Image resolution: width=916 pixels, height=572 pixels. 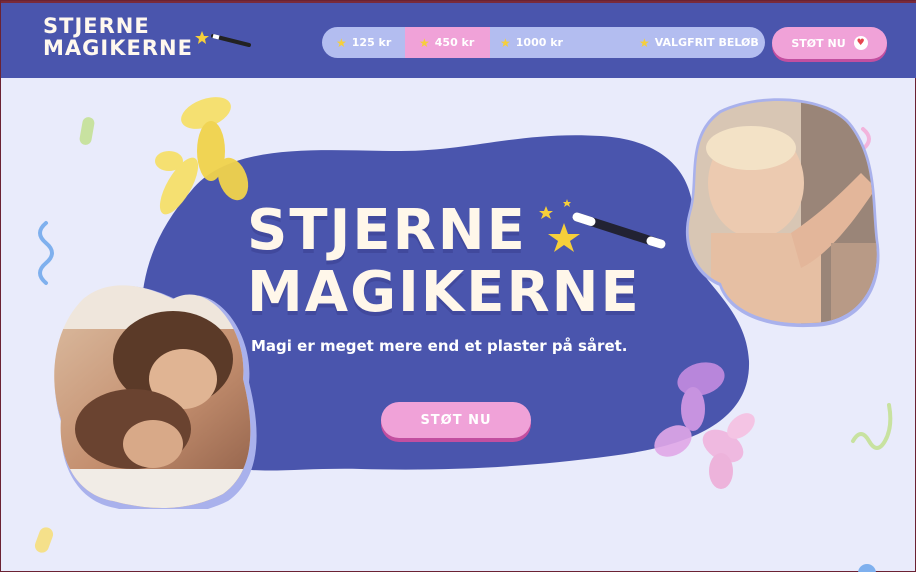 What do you see at coordinates (387, 230) in the screenshot?
I see `hero-title-line1: STJERNE` at bounding box center [387, 230].